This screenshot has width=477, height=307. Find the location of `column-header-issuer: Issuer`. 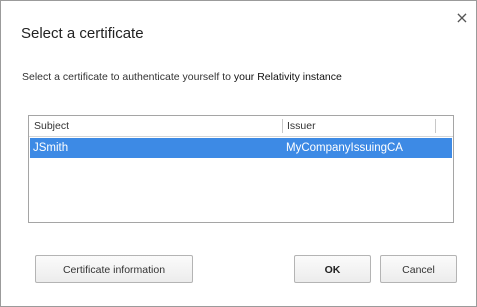

column-header-issuer: Issuer is located at coordinates (362, 126).